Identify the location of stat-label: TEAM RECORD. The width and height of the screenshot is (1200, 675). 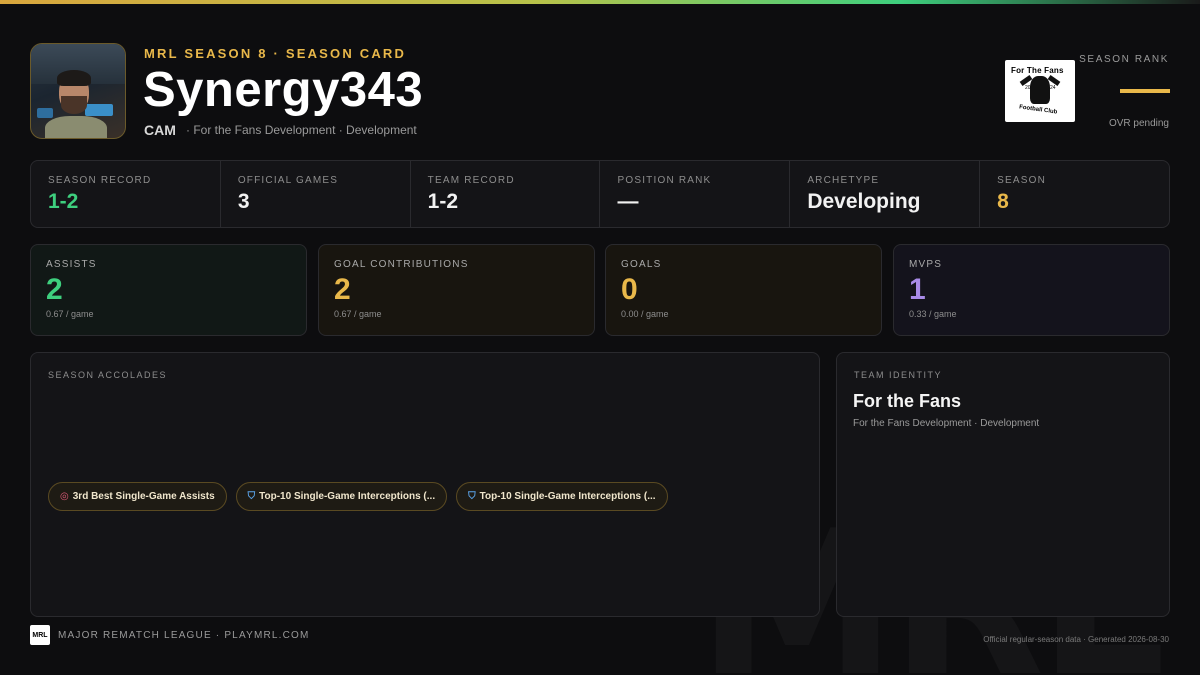
(471, 180).